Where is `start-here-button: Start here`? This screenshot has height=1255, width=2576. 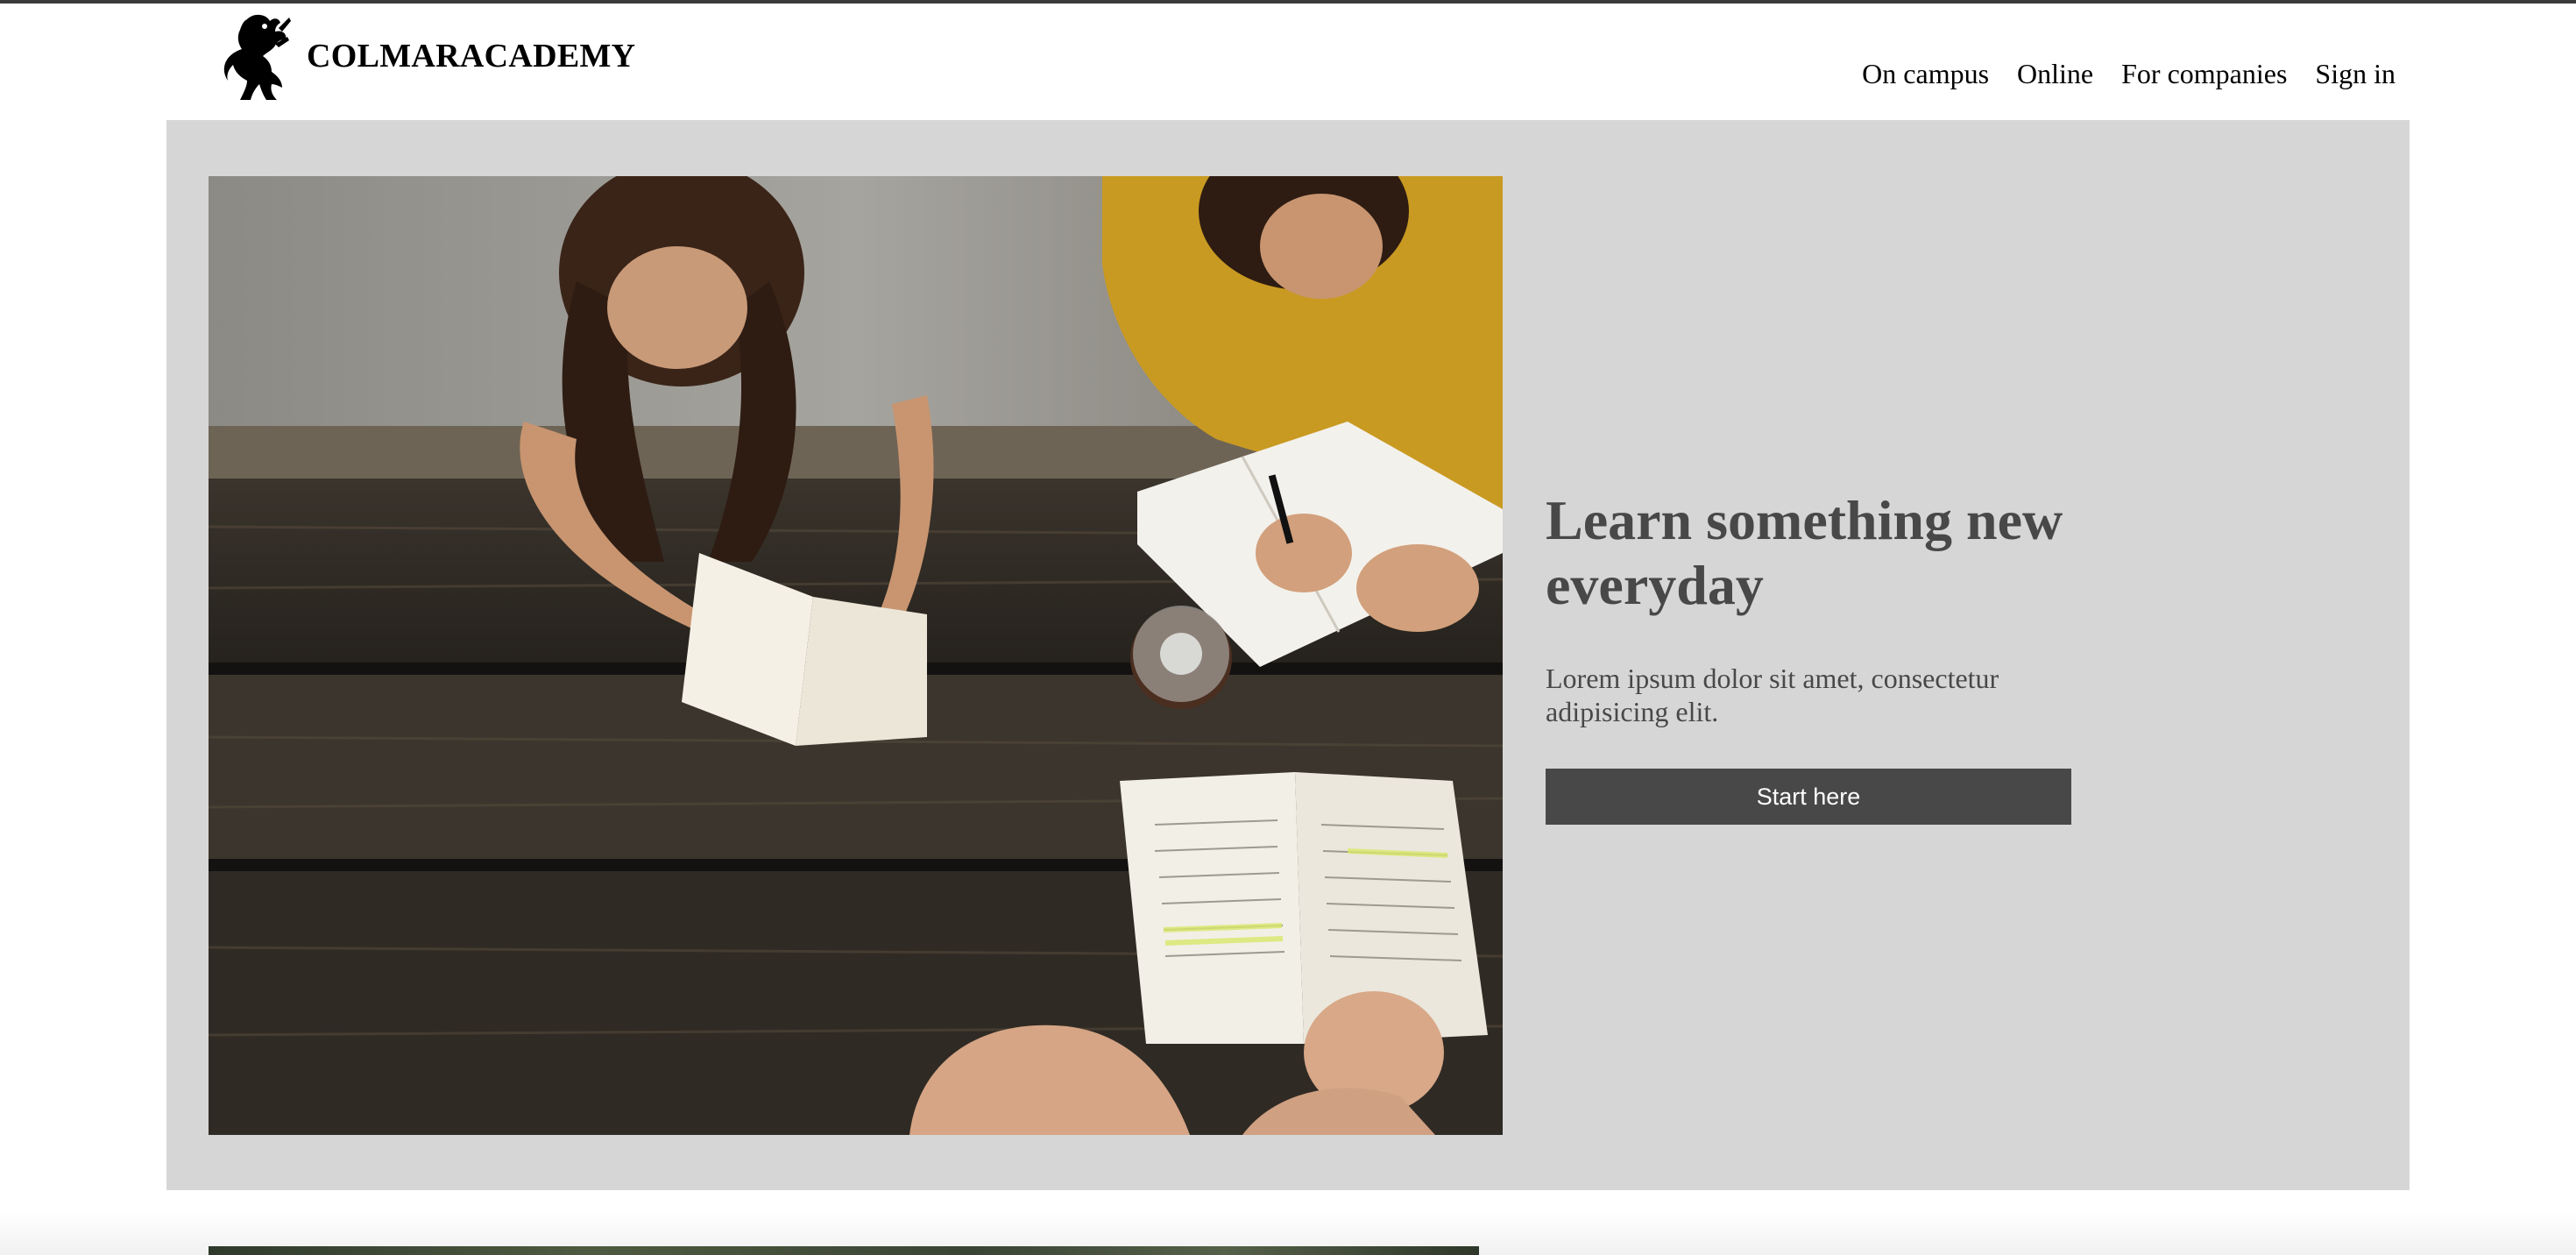
start-here-button: Start here is located at coordinates (1808, 797).